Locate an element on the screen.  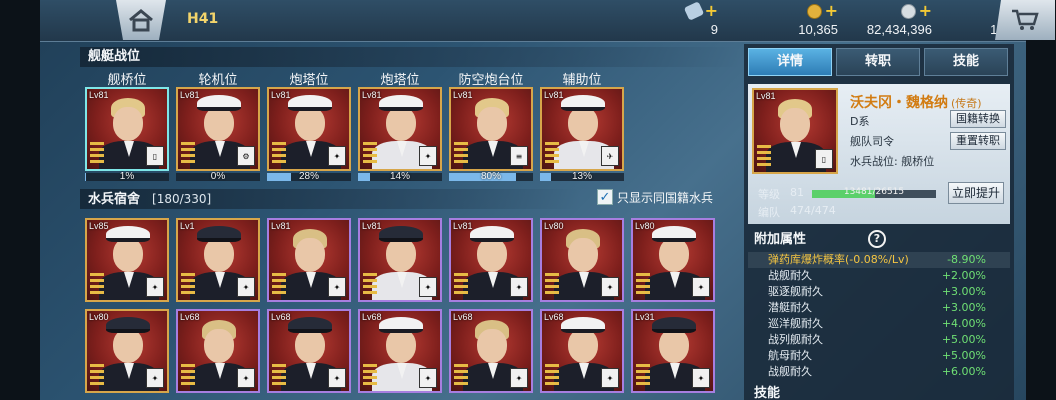
nationality-filter: ✓ 只显示同国籍水兵 is located at coordinates (668, 197).